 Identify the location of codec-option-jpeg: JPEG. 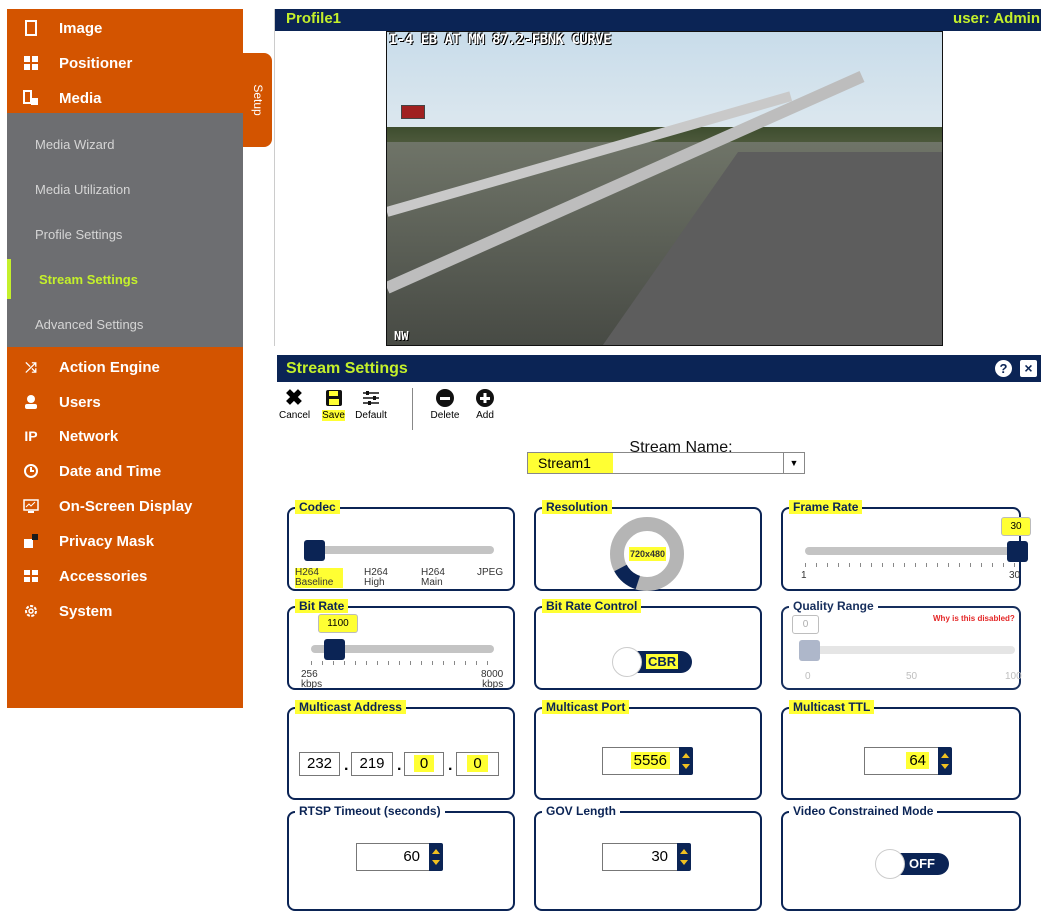
(492, 573).